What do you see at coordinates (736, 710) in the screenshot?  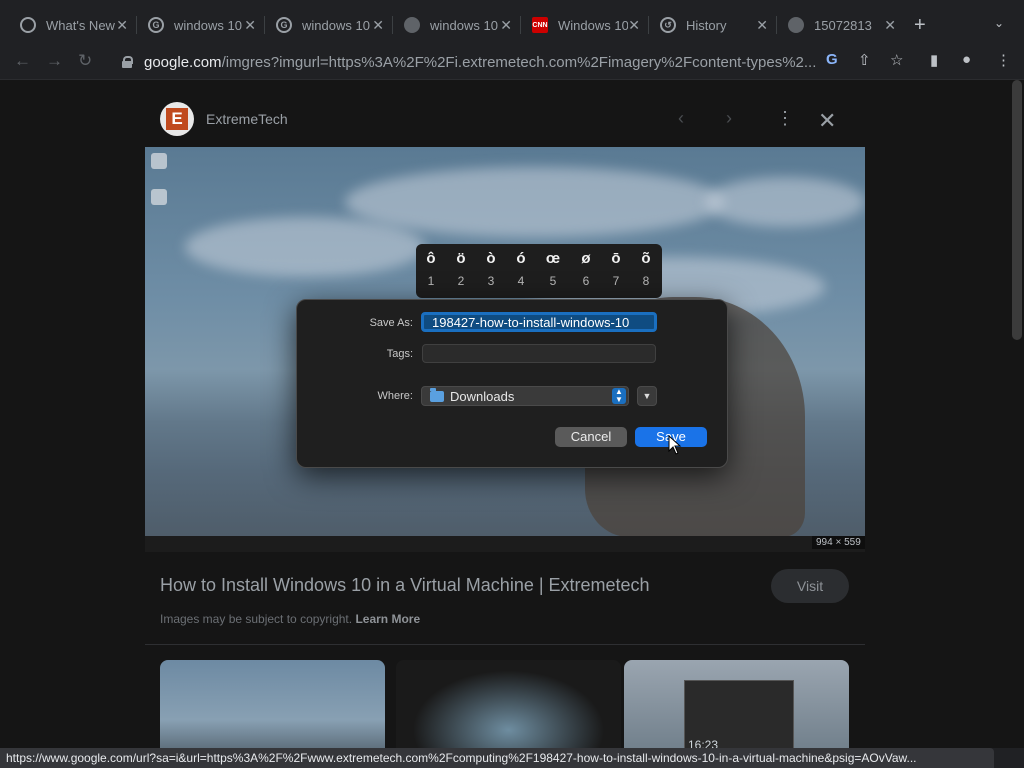 I see `related-image-thumbnail: 16:23` at bounding box center [736, 710].